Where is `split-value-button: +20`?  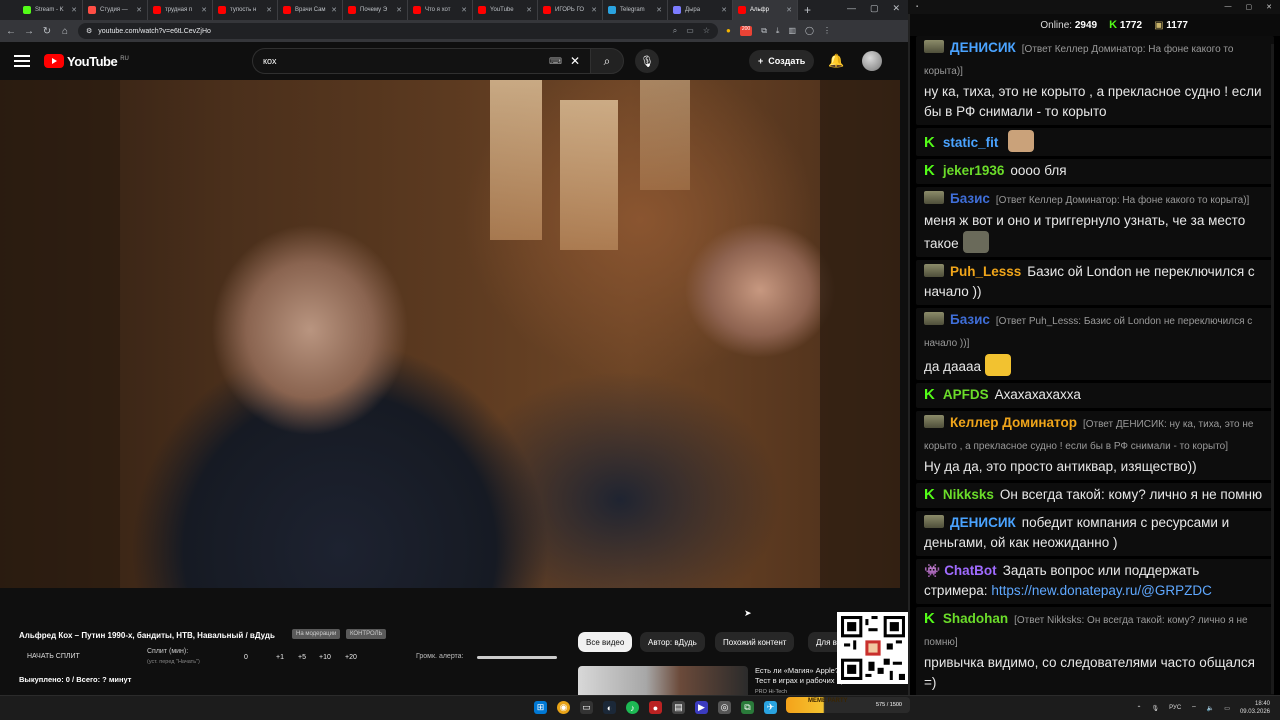
split-value-button: +20 is located at coordinates (351, 657).